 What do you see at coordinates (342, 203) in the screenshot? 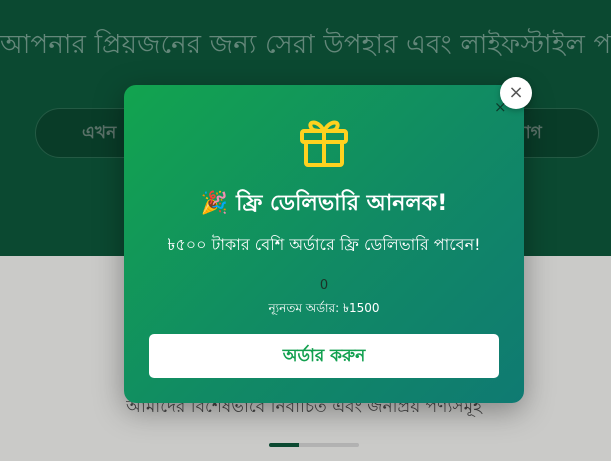
I see `popup-title-text: ফ্রি ডেলিভারি আনলক!` at bounding box center [342, 203].